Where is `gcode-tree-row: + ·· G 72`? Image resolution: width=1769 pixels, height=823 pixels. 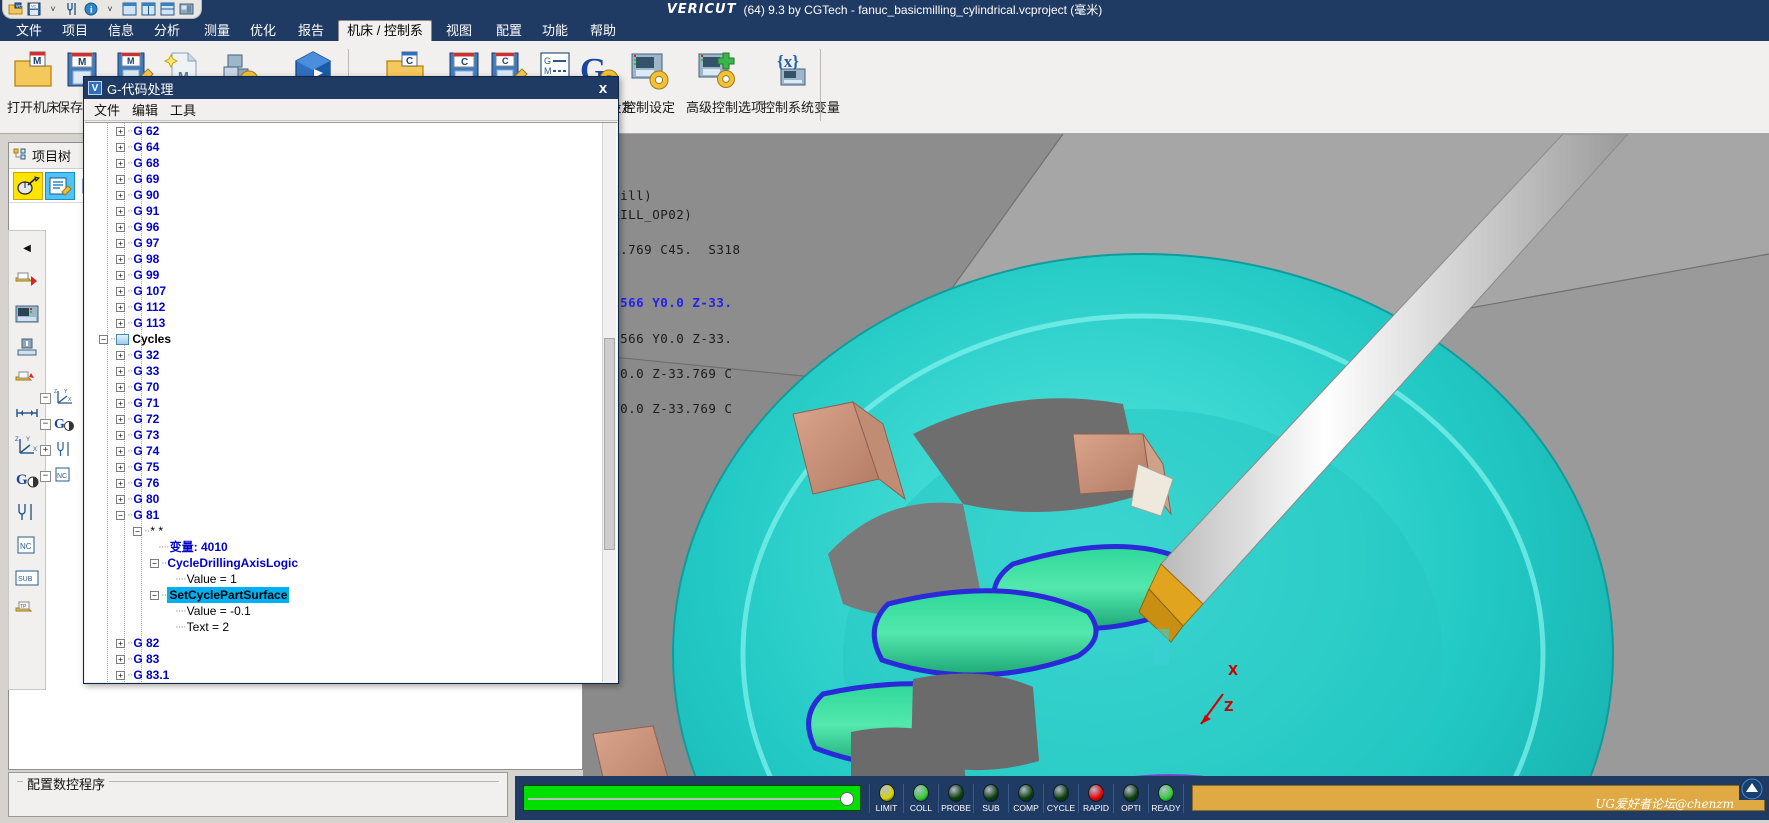 gcode-tree-row: + ·· G 72 is located at coordinates (344, 419).